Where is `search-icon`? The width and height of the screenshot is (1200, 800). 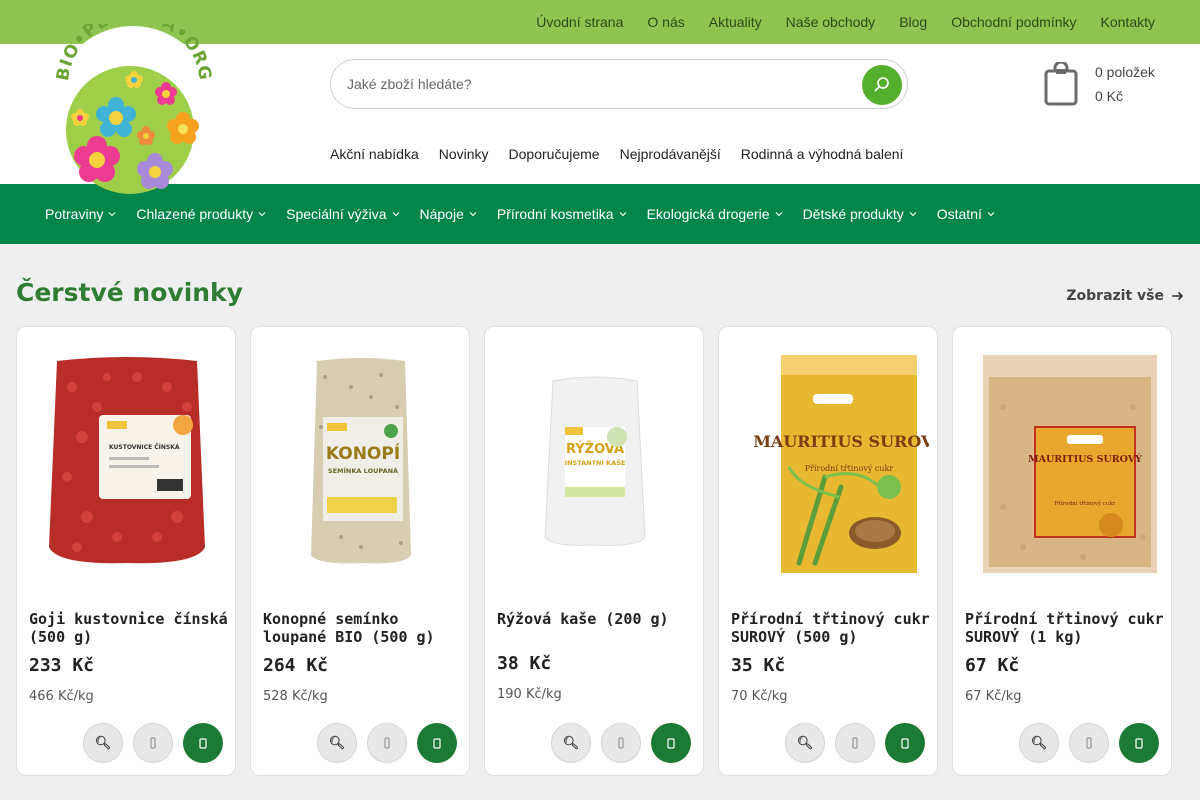 search-icon is located at coordinates (881, 84).